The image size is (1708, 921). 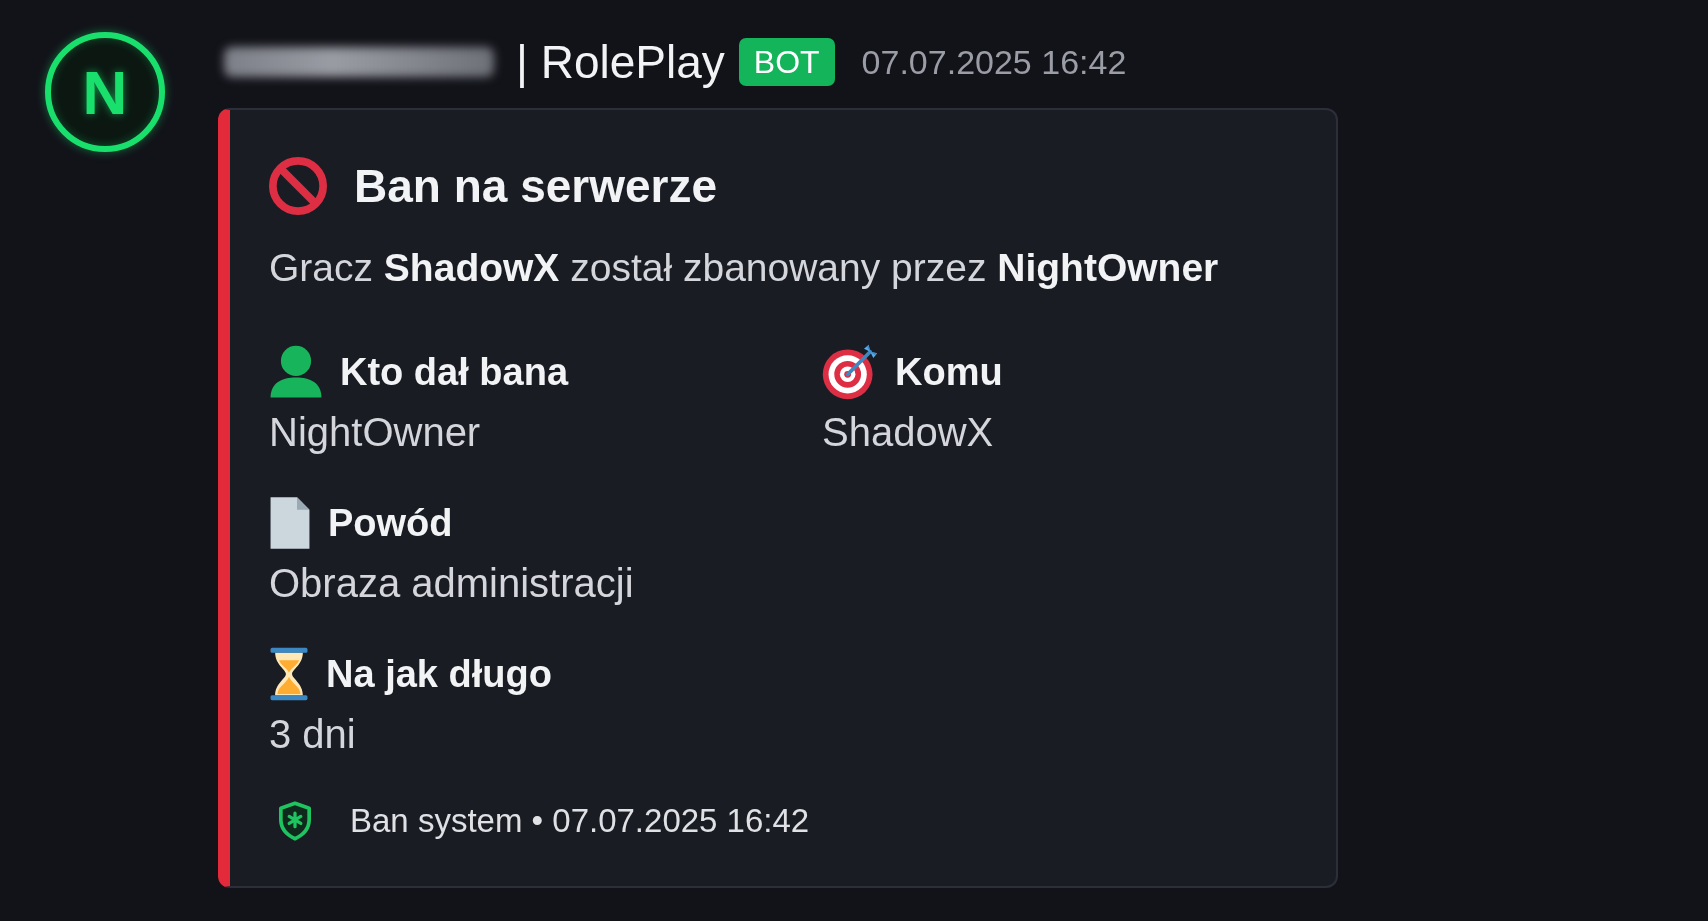 I want to click on embed-footer: Ban system • 07.07.2025 16:42, so click(x=580, y=821).